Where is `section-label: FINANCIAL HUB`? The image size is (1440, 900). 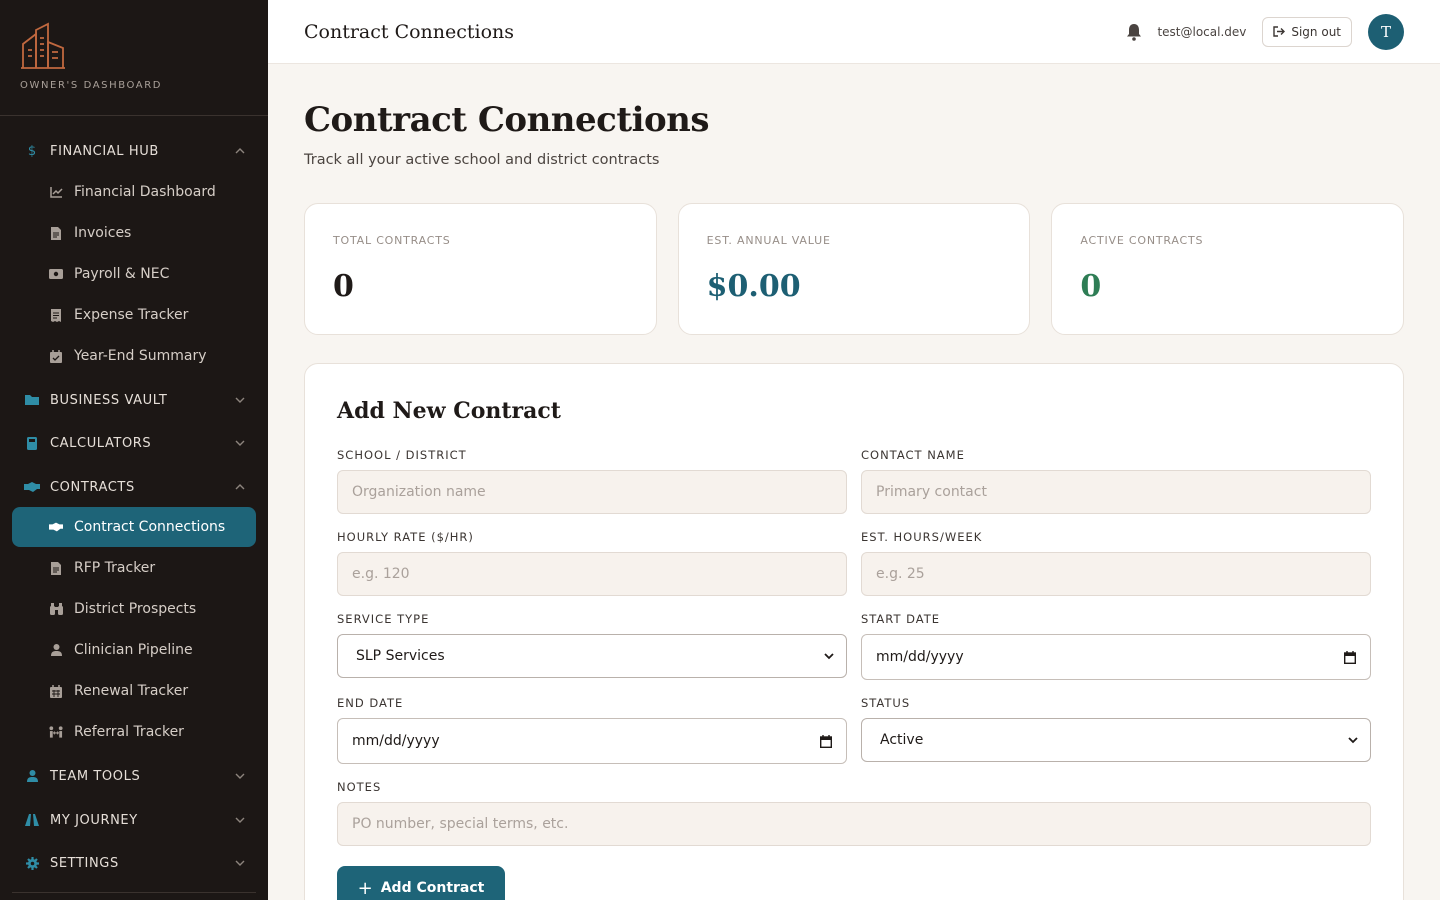
section-label: FINANCIAL HUB is located at coordinates (104, 151).